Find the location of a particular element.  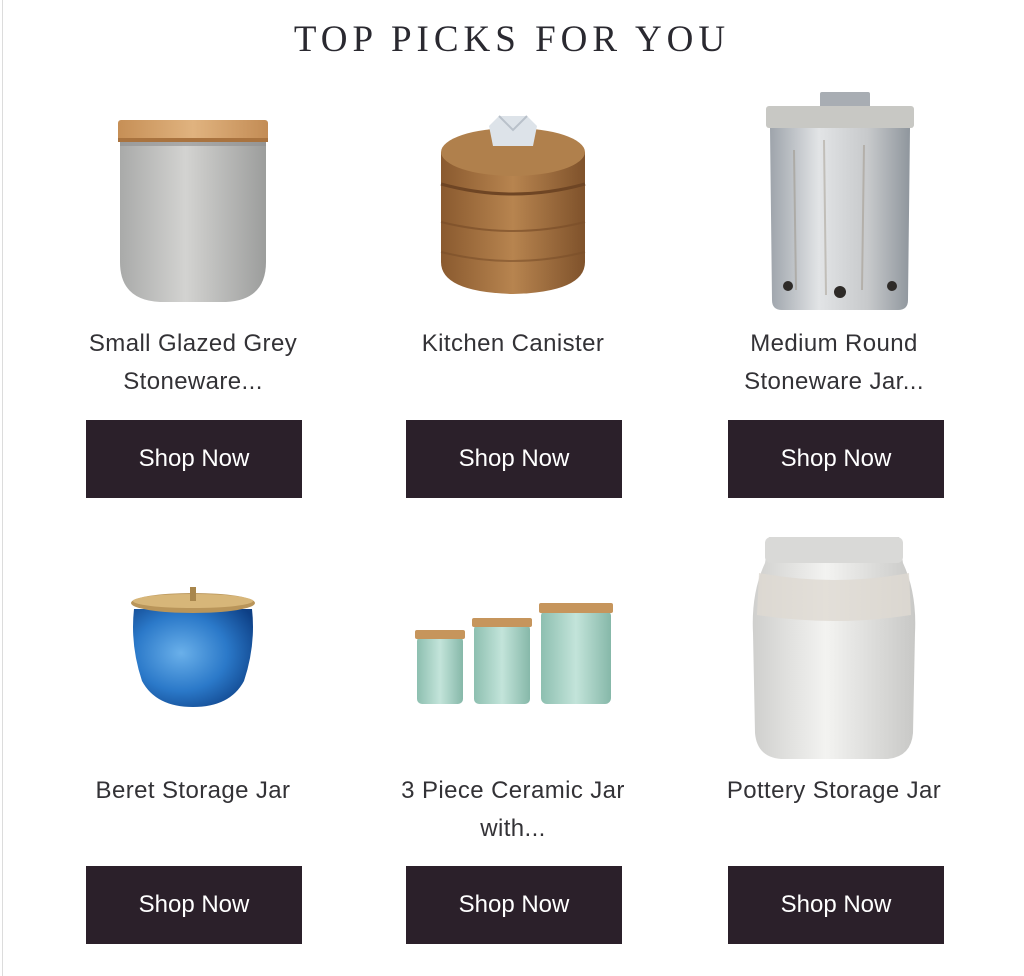

product-image-beret-jar is located at coordinates (193, 648).